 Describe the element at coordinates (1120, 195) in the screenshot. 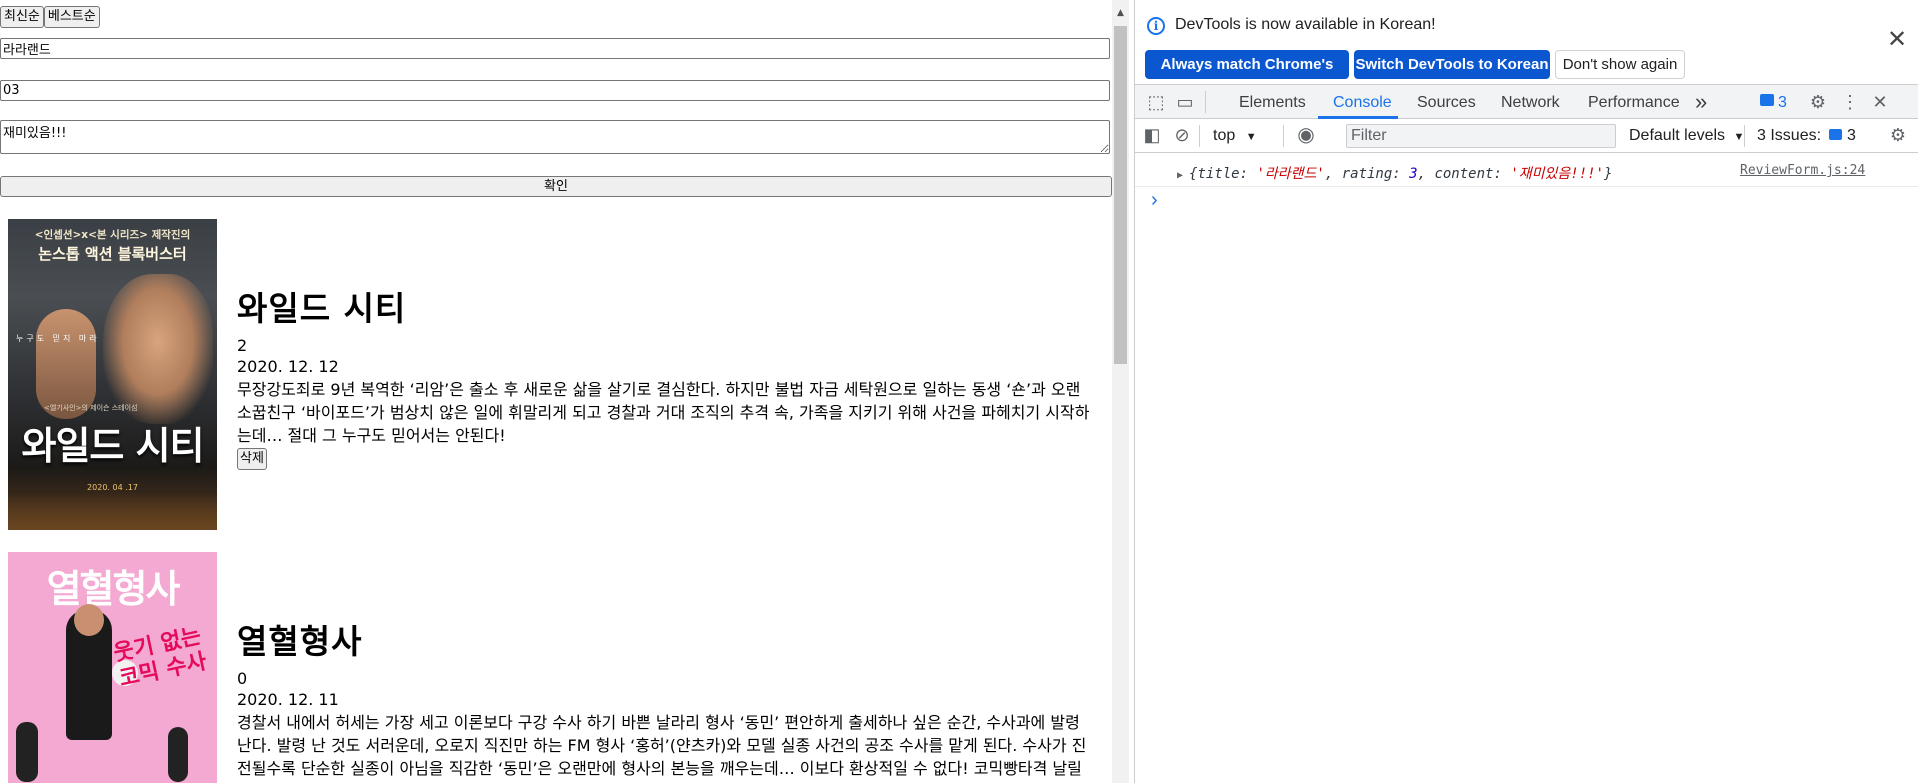

I see `scrollbar-thumb` at that location.